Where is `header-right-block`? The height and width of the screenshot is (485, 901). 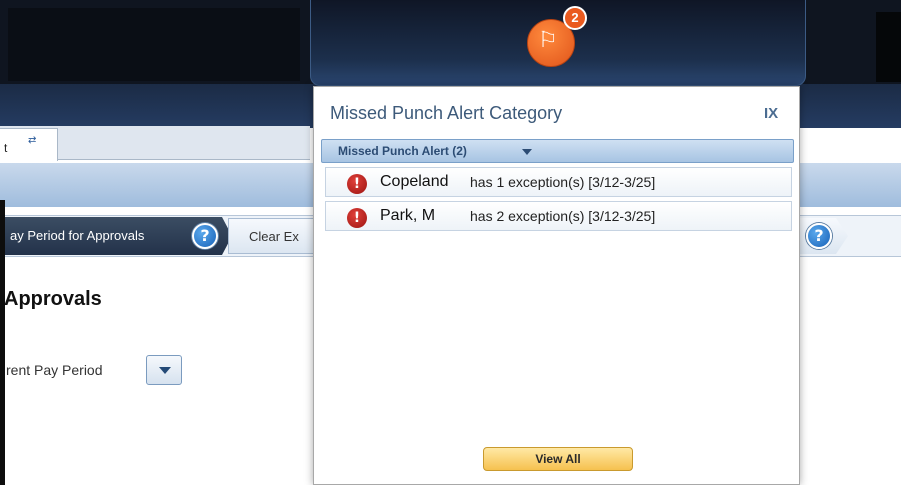
header-right-block is located at coordinates (888, 47).